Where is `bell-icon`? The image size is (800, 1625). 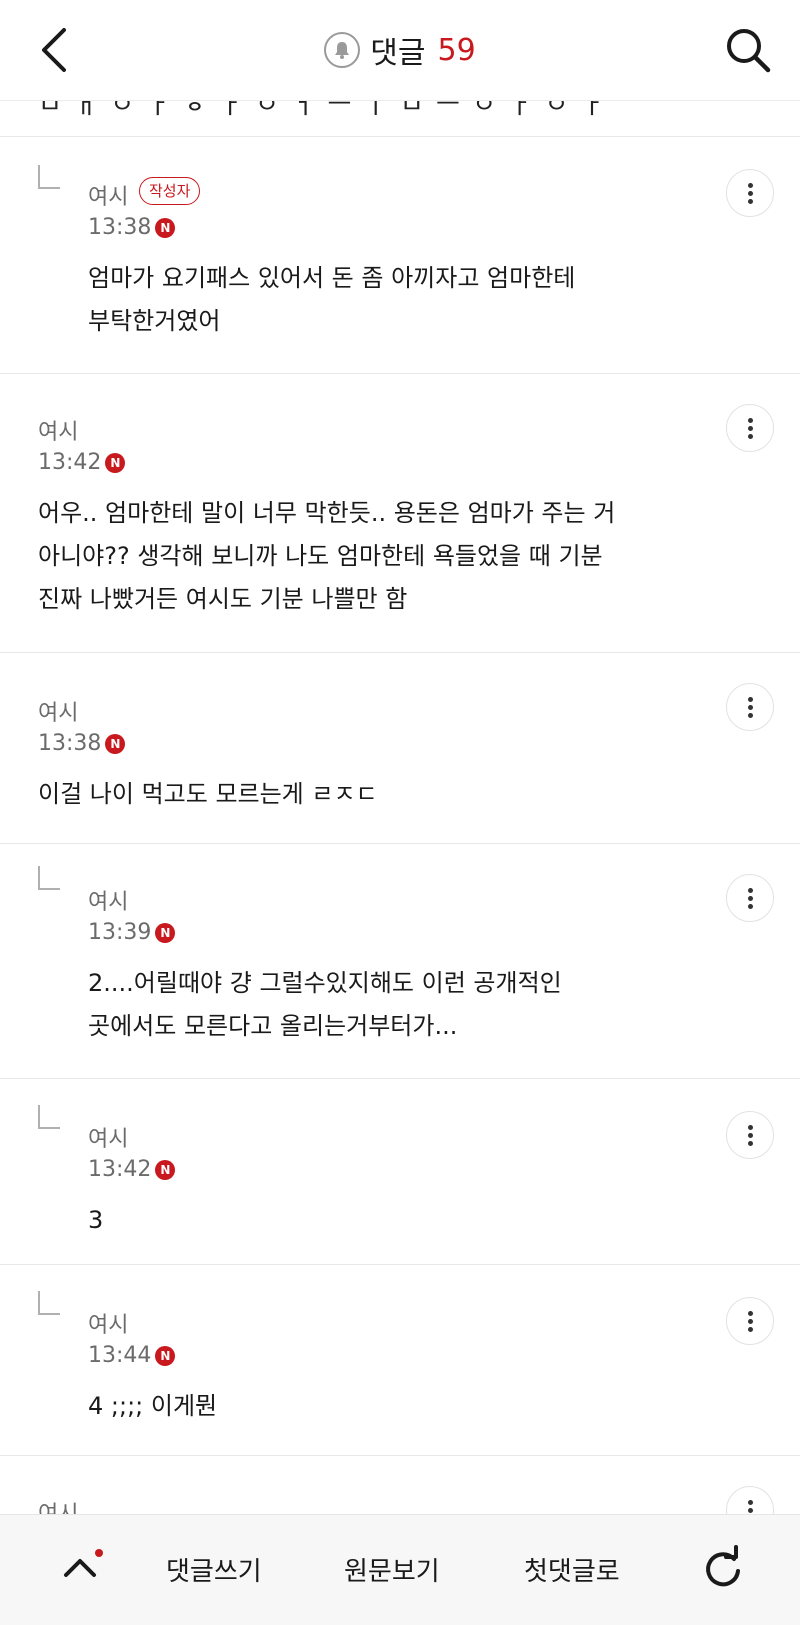 bell-icon is located at coordinates (342, 50).